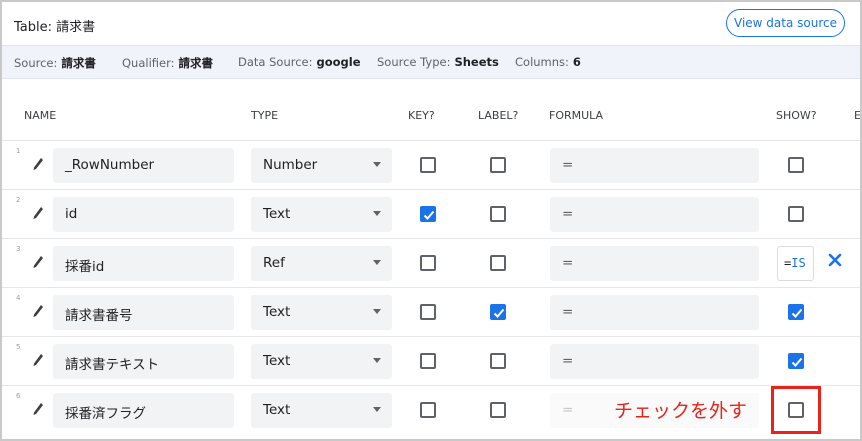  Describe the element at coordinates (275, 62) in the screenshot. I see `info-data-source-label: Data Source:` at that location.